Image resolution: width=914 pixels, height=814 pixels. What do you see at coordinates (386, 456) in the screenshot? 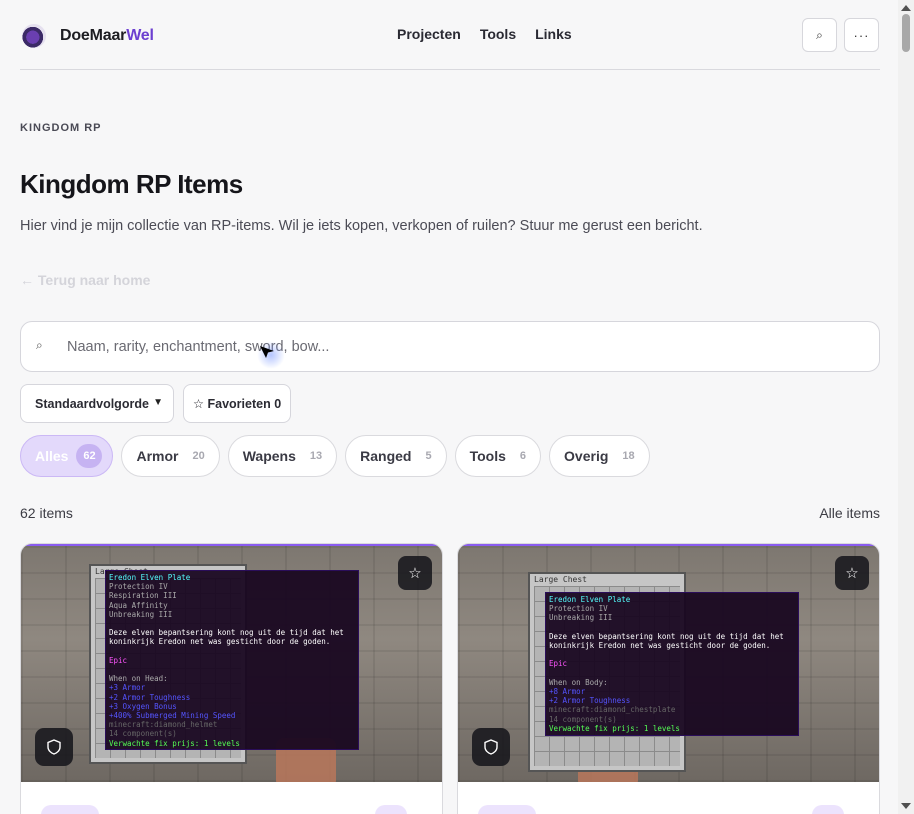
I see `filter-chip-label: Ranged` at bounding box center [386, 456].